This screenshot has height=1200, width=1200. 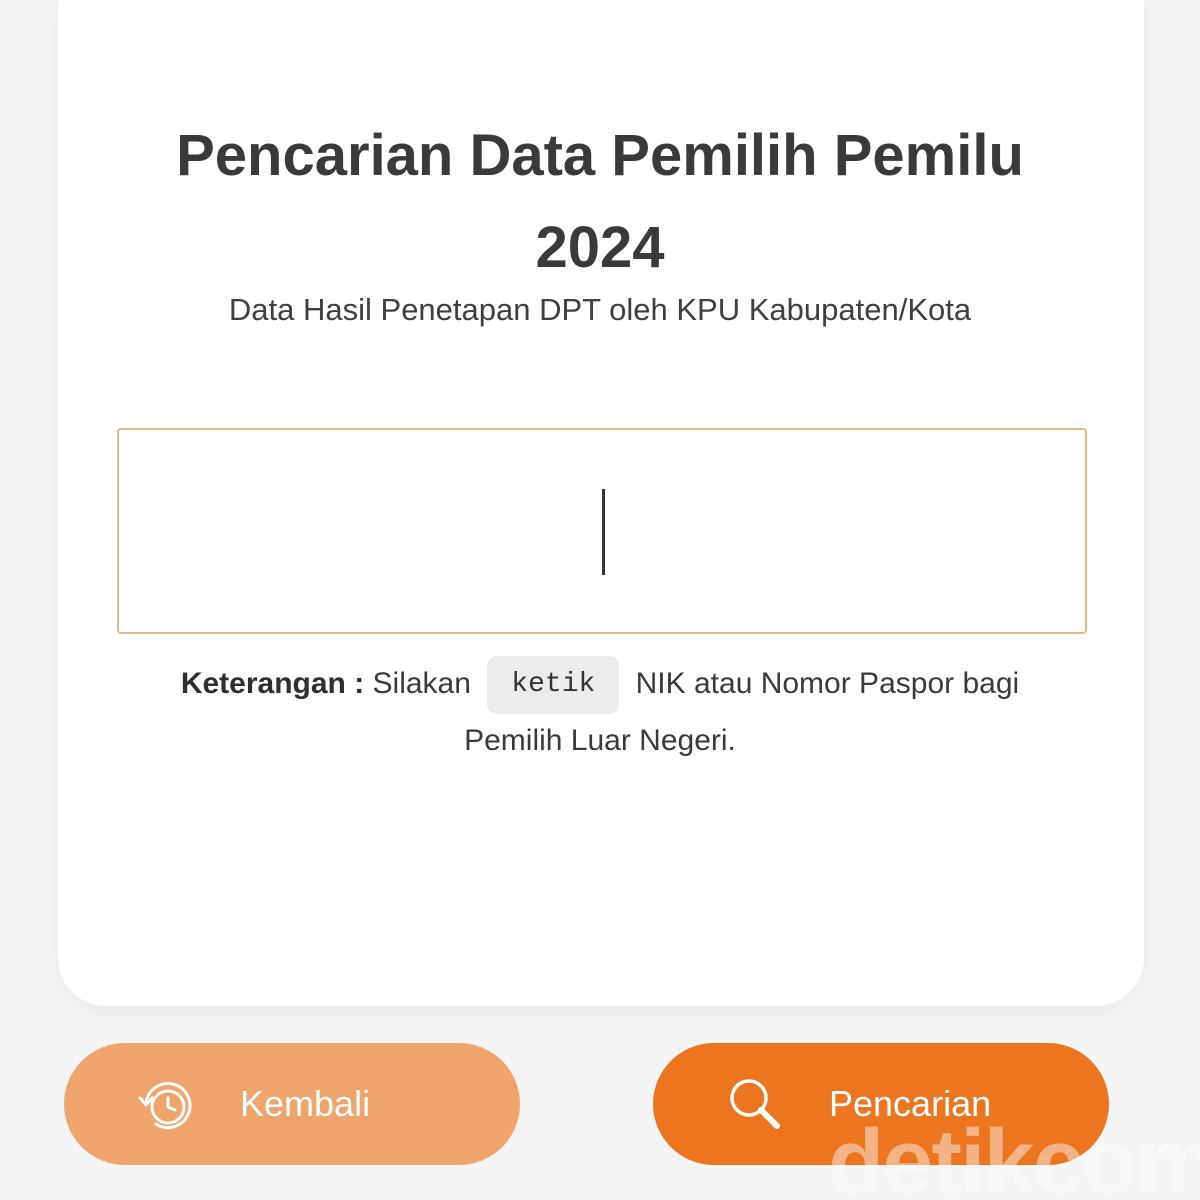 What do you see at coordinates (421, 683) in the screenshot?
I see `hint-text-before: Silakan` at bounding box center [421, 683].